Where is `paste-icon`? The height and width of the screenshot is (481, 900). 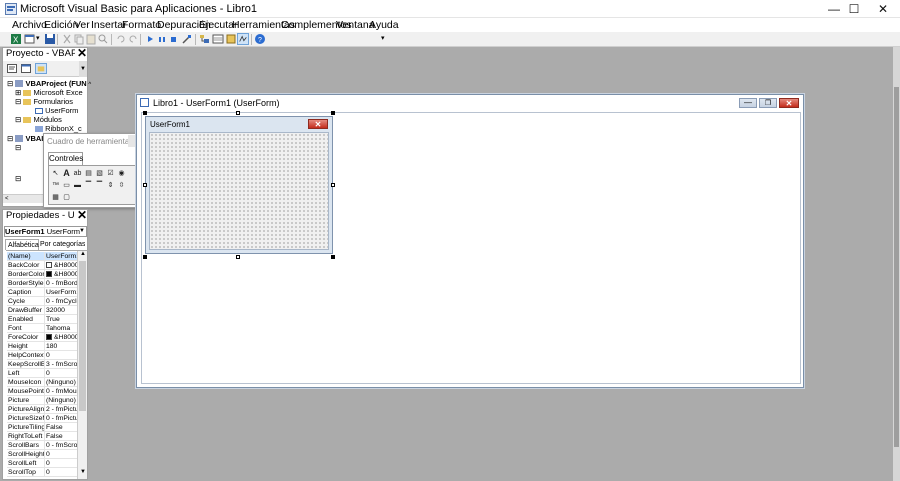
paste-icon is located at coordinates (91, 39).